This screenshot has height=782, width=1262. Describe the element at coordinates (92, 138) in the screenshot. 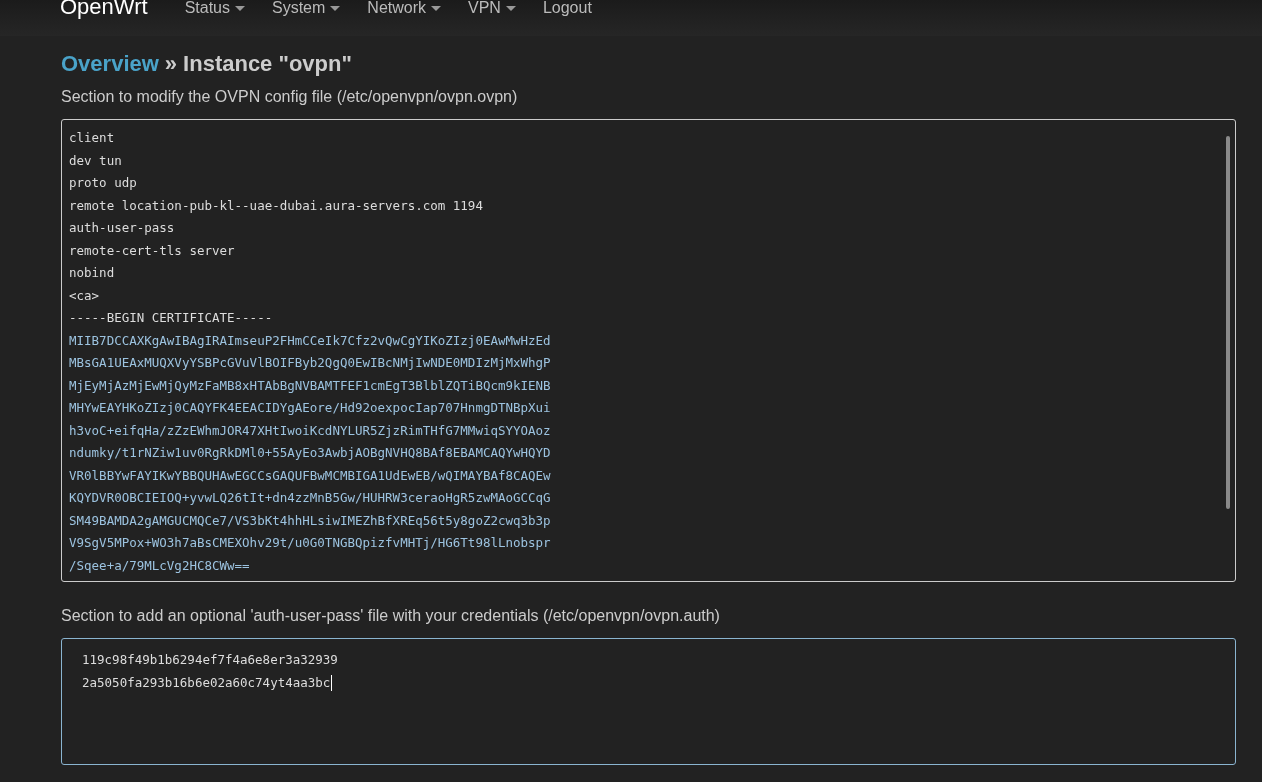

I see `code-line: client` at that location.